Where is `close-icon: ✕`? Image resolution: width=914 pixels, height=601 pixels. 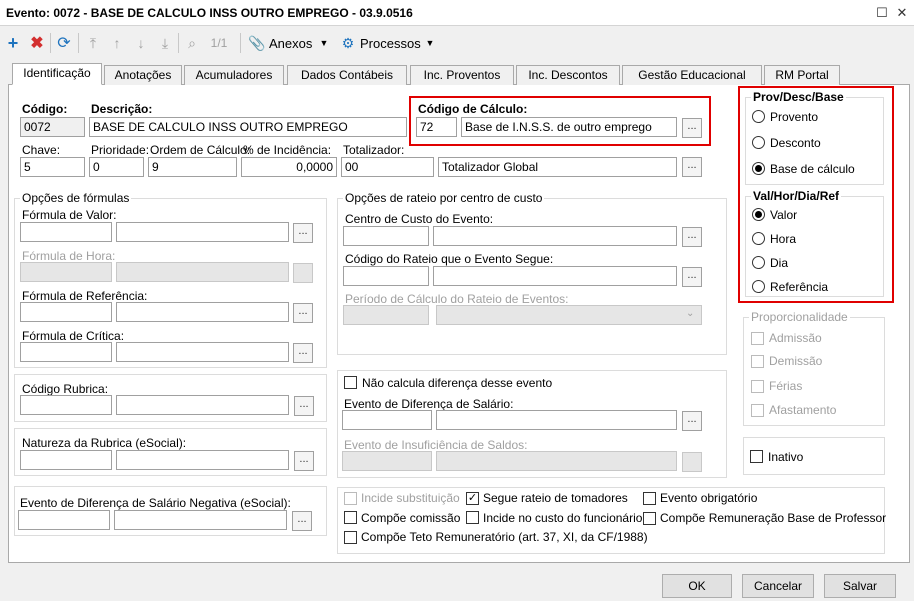
close-icon: ✕ is located at coordinates (902, 13).